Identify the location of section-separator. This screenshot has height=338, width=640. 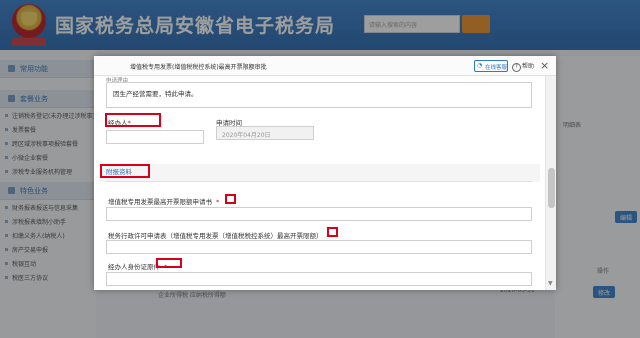
(320, 173).